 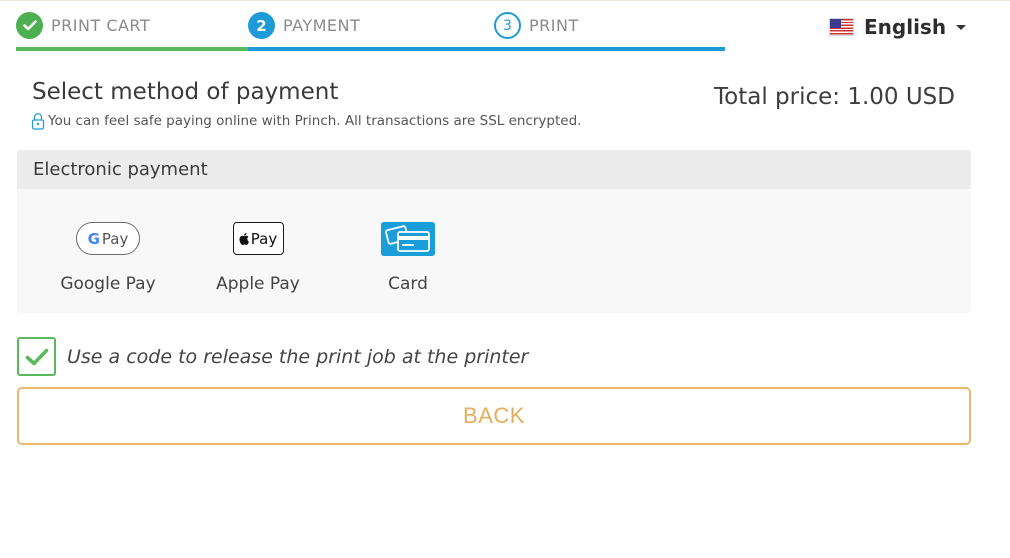 I want to click on step-payment: 2 PAYMENT, so click(x=371, y=31).